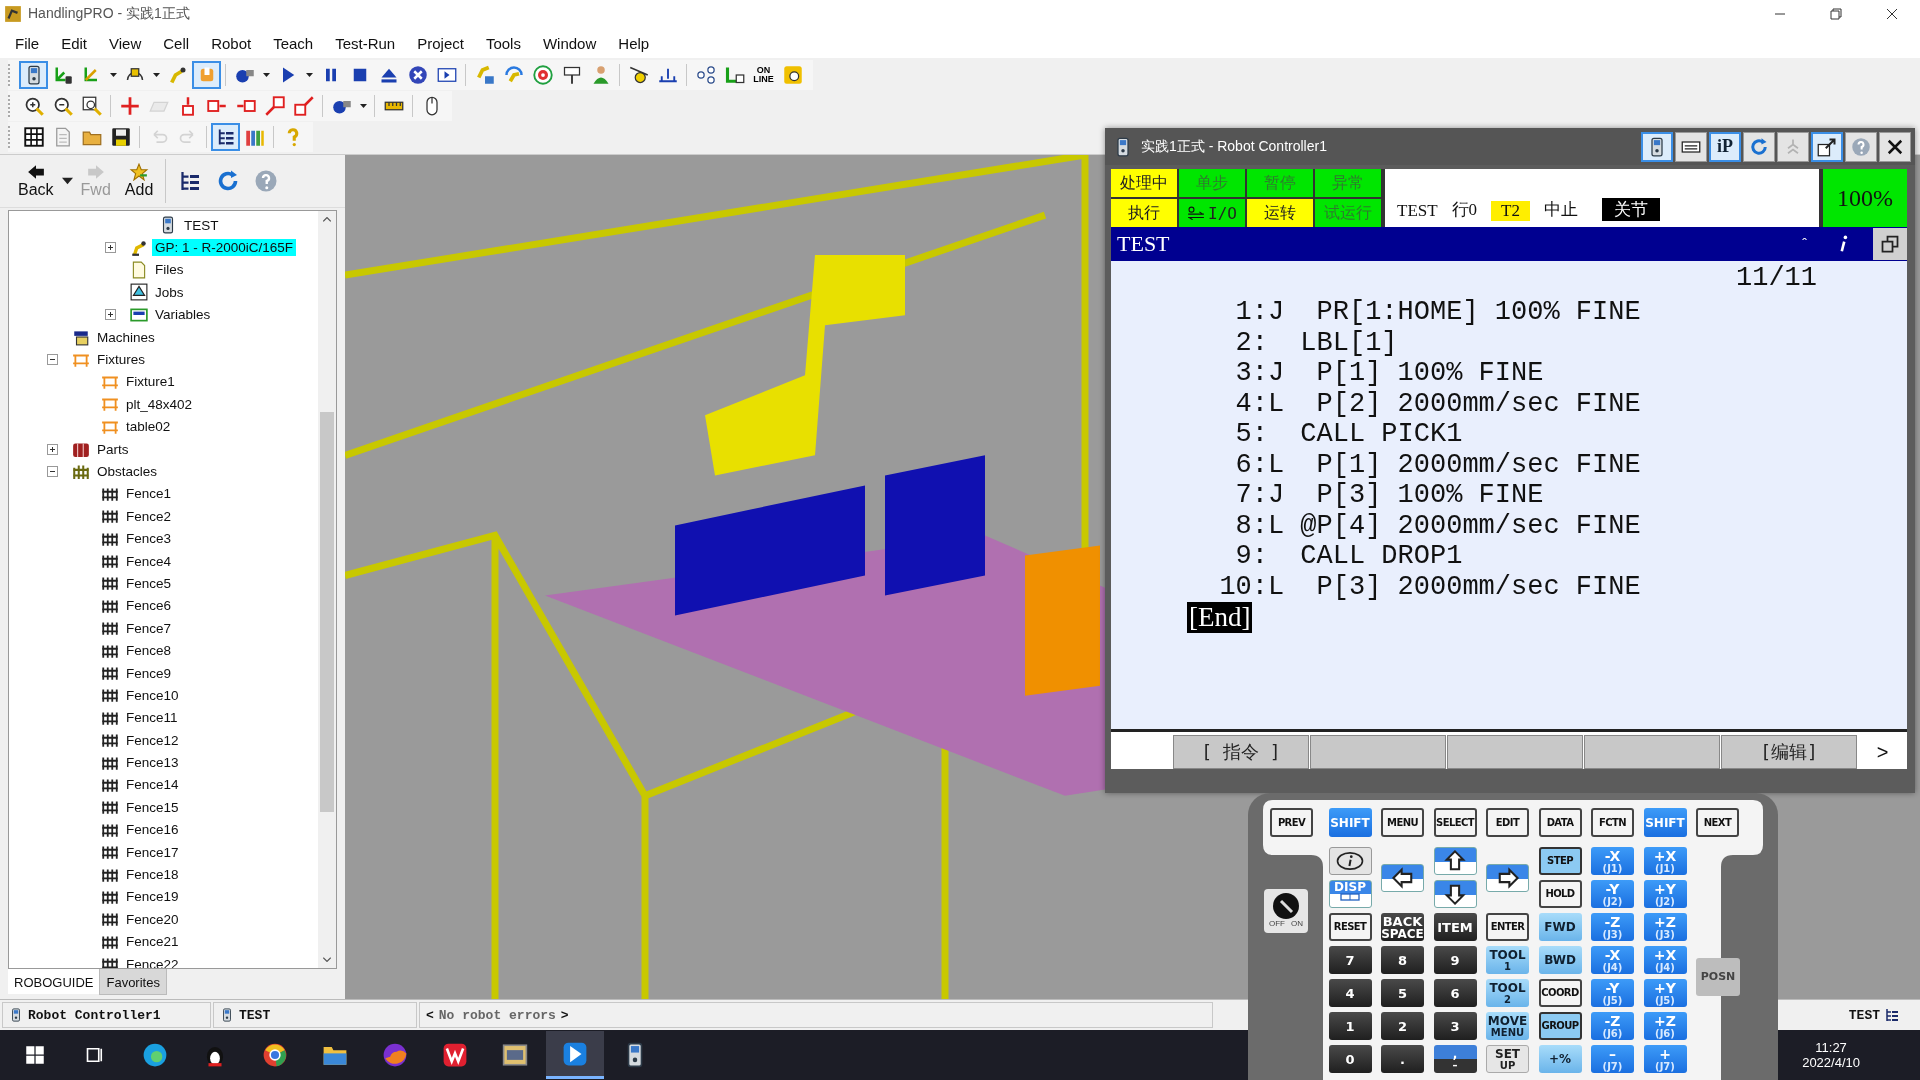 Image resolution: width=1920 pixels, height=1080 pixels. Describe the element at coordinates (74, 43) in the screenshot. I see `menu-item: Edit` at that location.